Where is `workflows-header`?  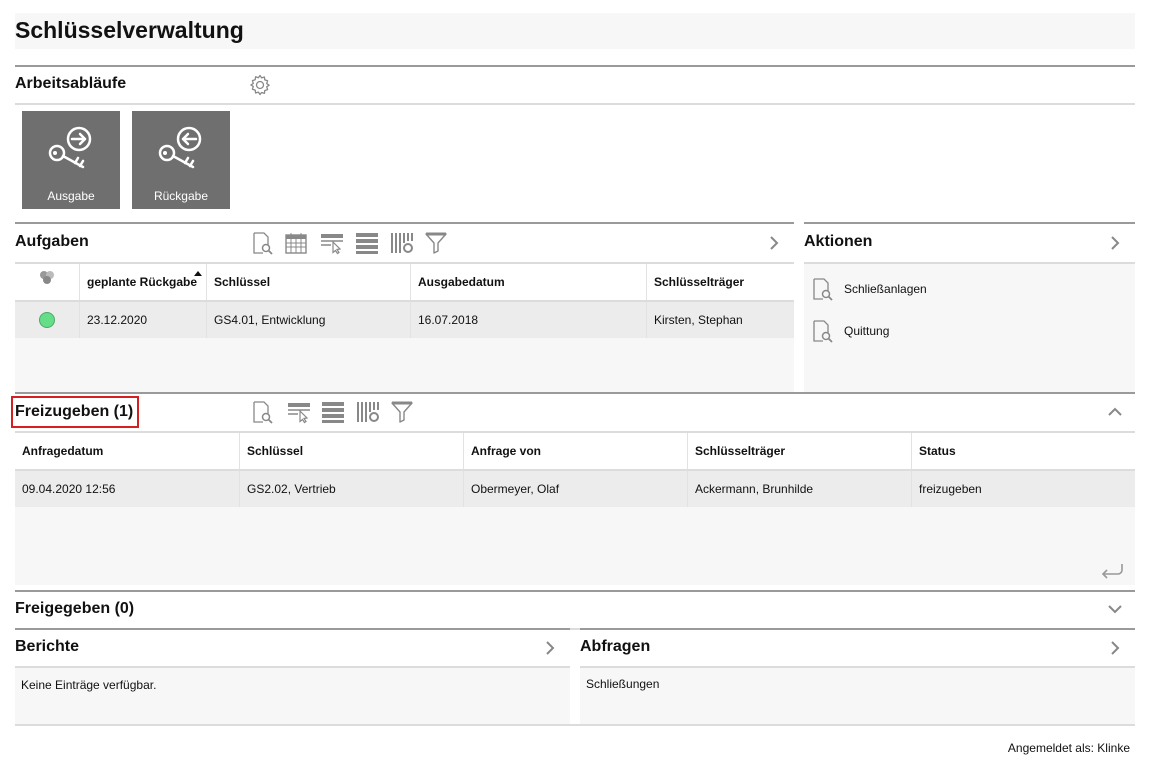
workflows-header is located at coordinates (575, 85).